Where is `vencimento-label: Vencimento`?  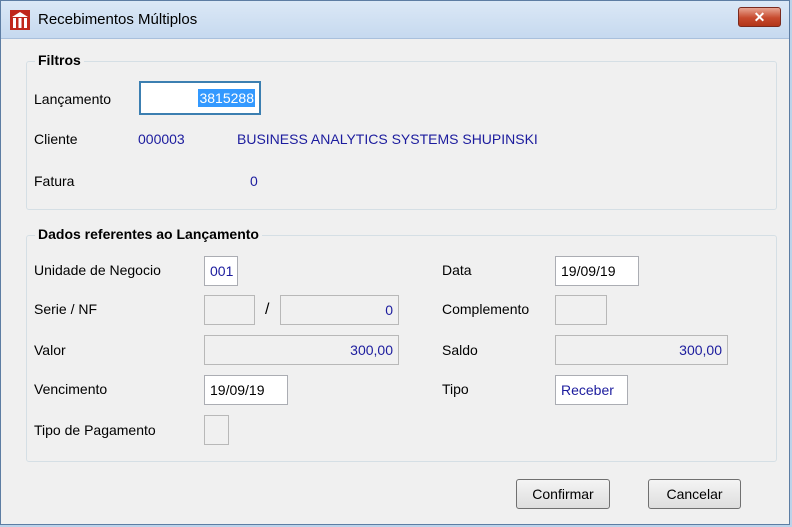
vencimento-label: Vencimento is located at coordinates (71, 389).